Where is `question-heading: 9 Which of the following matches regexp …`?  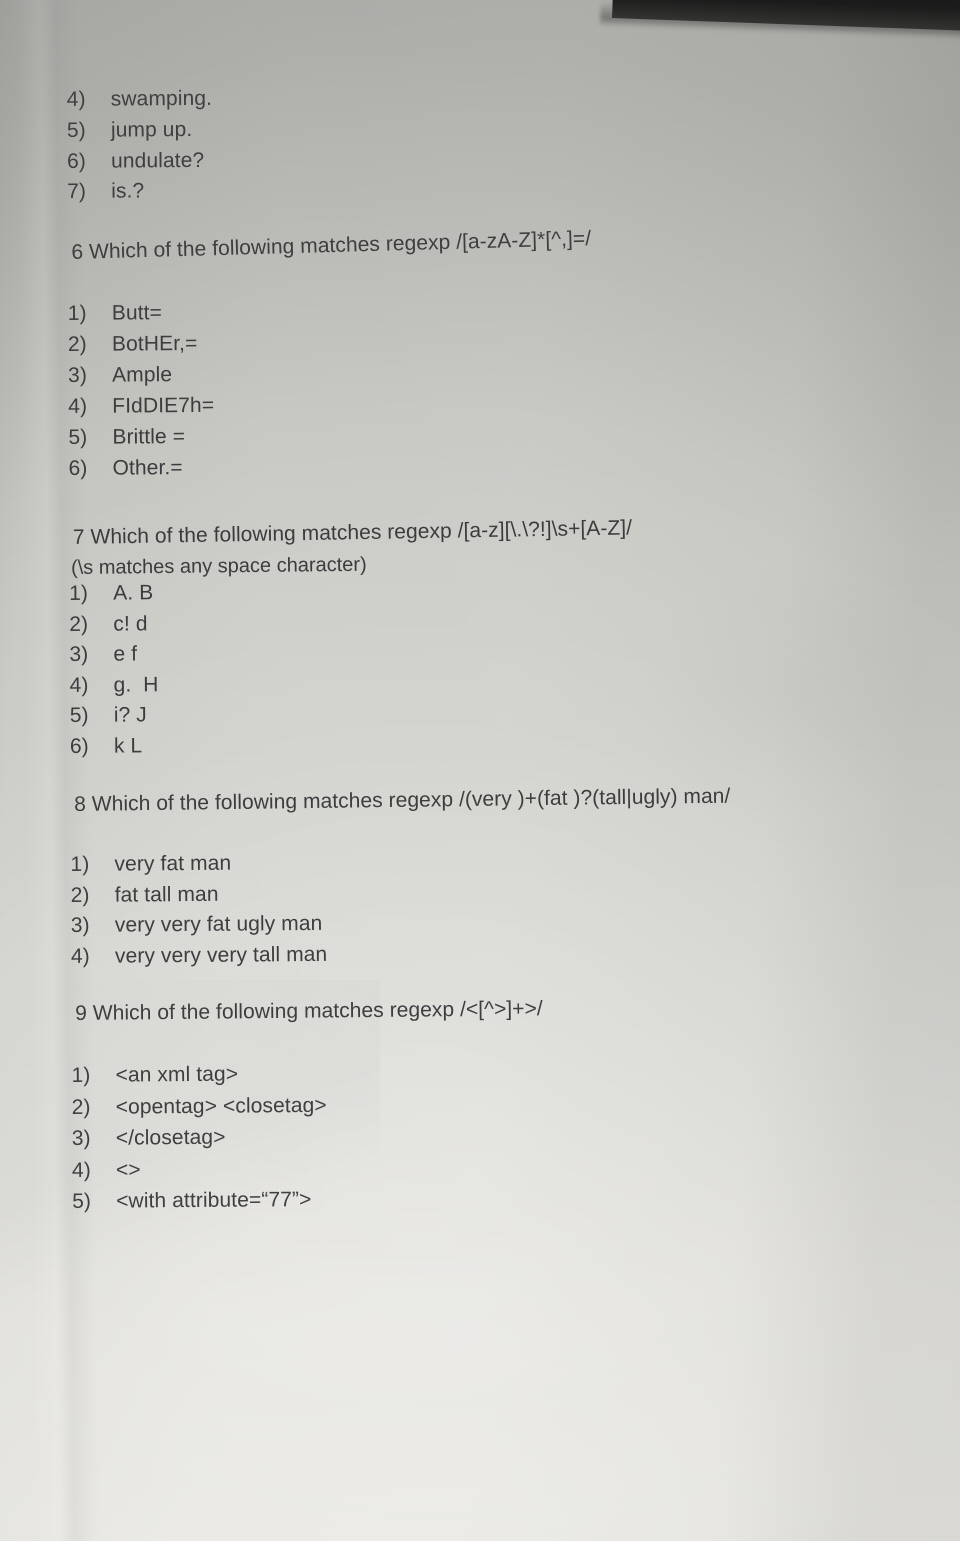 question-heading: 9 Which of the following matches regexp … is located at coordinates (309, 1011).